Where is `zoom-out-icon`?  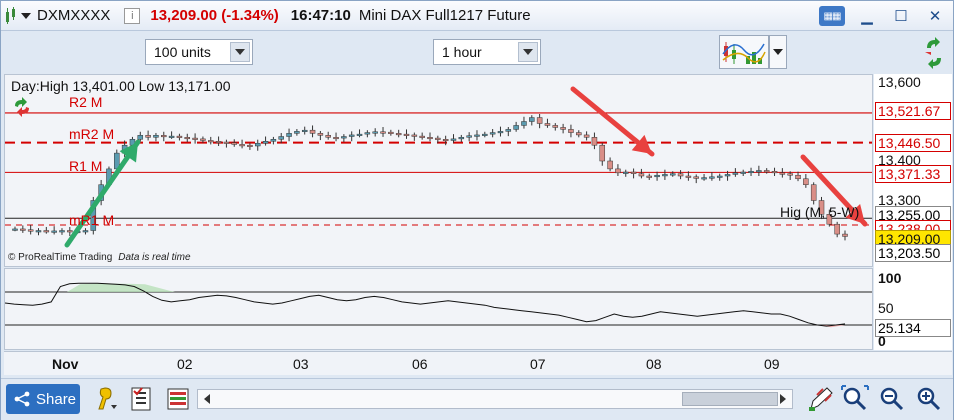
zoom-out-icon is located at coordinates (892, 399).